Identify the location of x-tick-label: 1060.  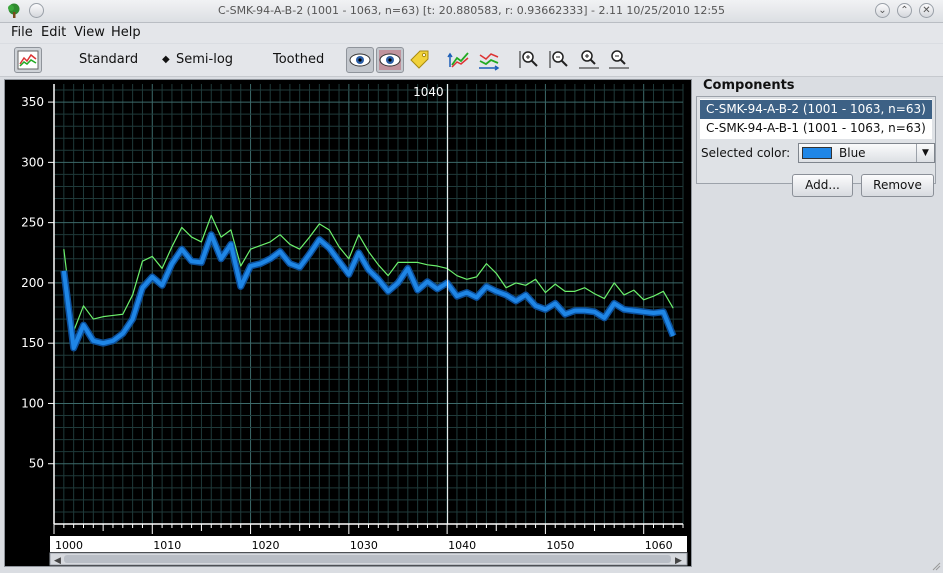
(659, 545).